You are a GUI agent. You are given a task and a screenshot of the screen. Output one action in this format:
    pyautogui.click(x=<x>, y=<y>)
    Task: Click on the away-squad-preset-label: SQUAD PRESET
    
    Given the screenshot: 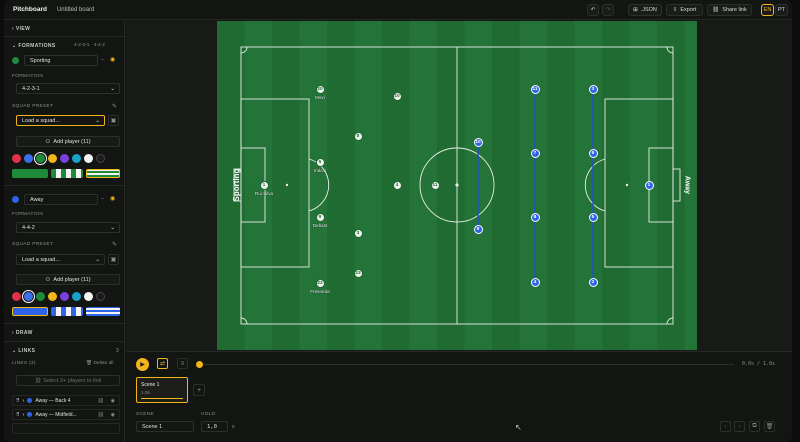 What is the action you would take?
    pyautogui.click(x=33, y=244)
    